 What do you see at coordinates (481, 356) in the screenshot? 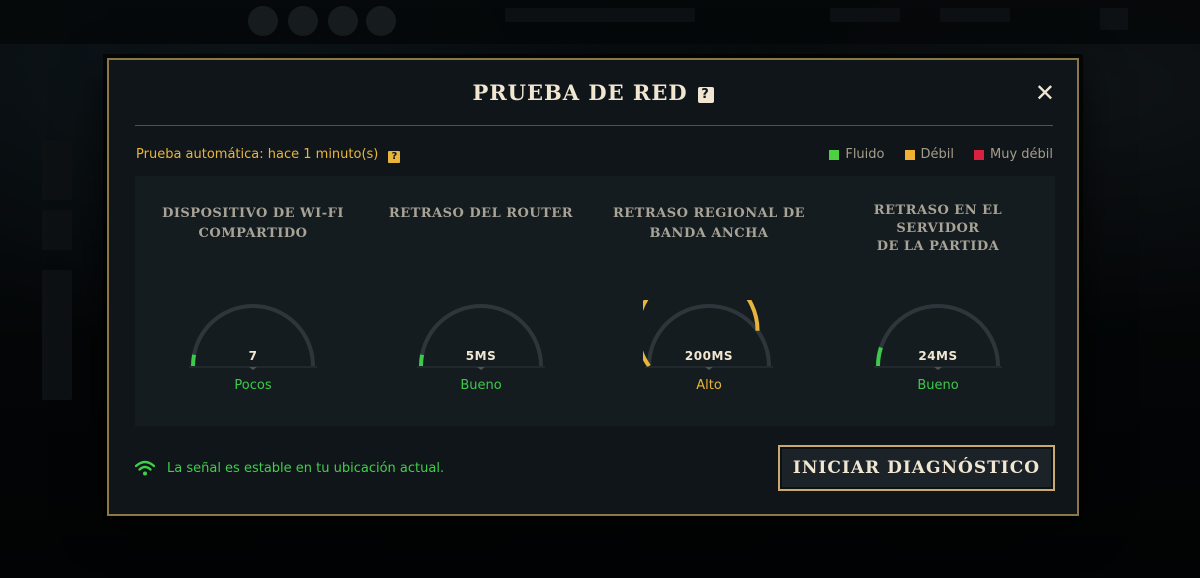
I see `metric-value: 5MS` at bounding box center [481, 356].